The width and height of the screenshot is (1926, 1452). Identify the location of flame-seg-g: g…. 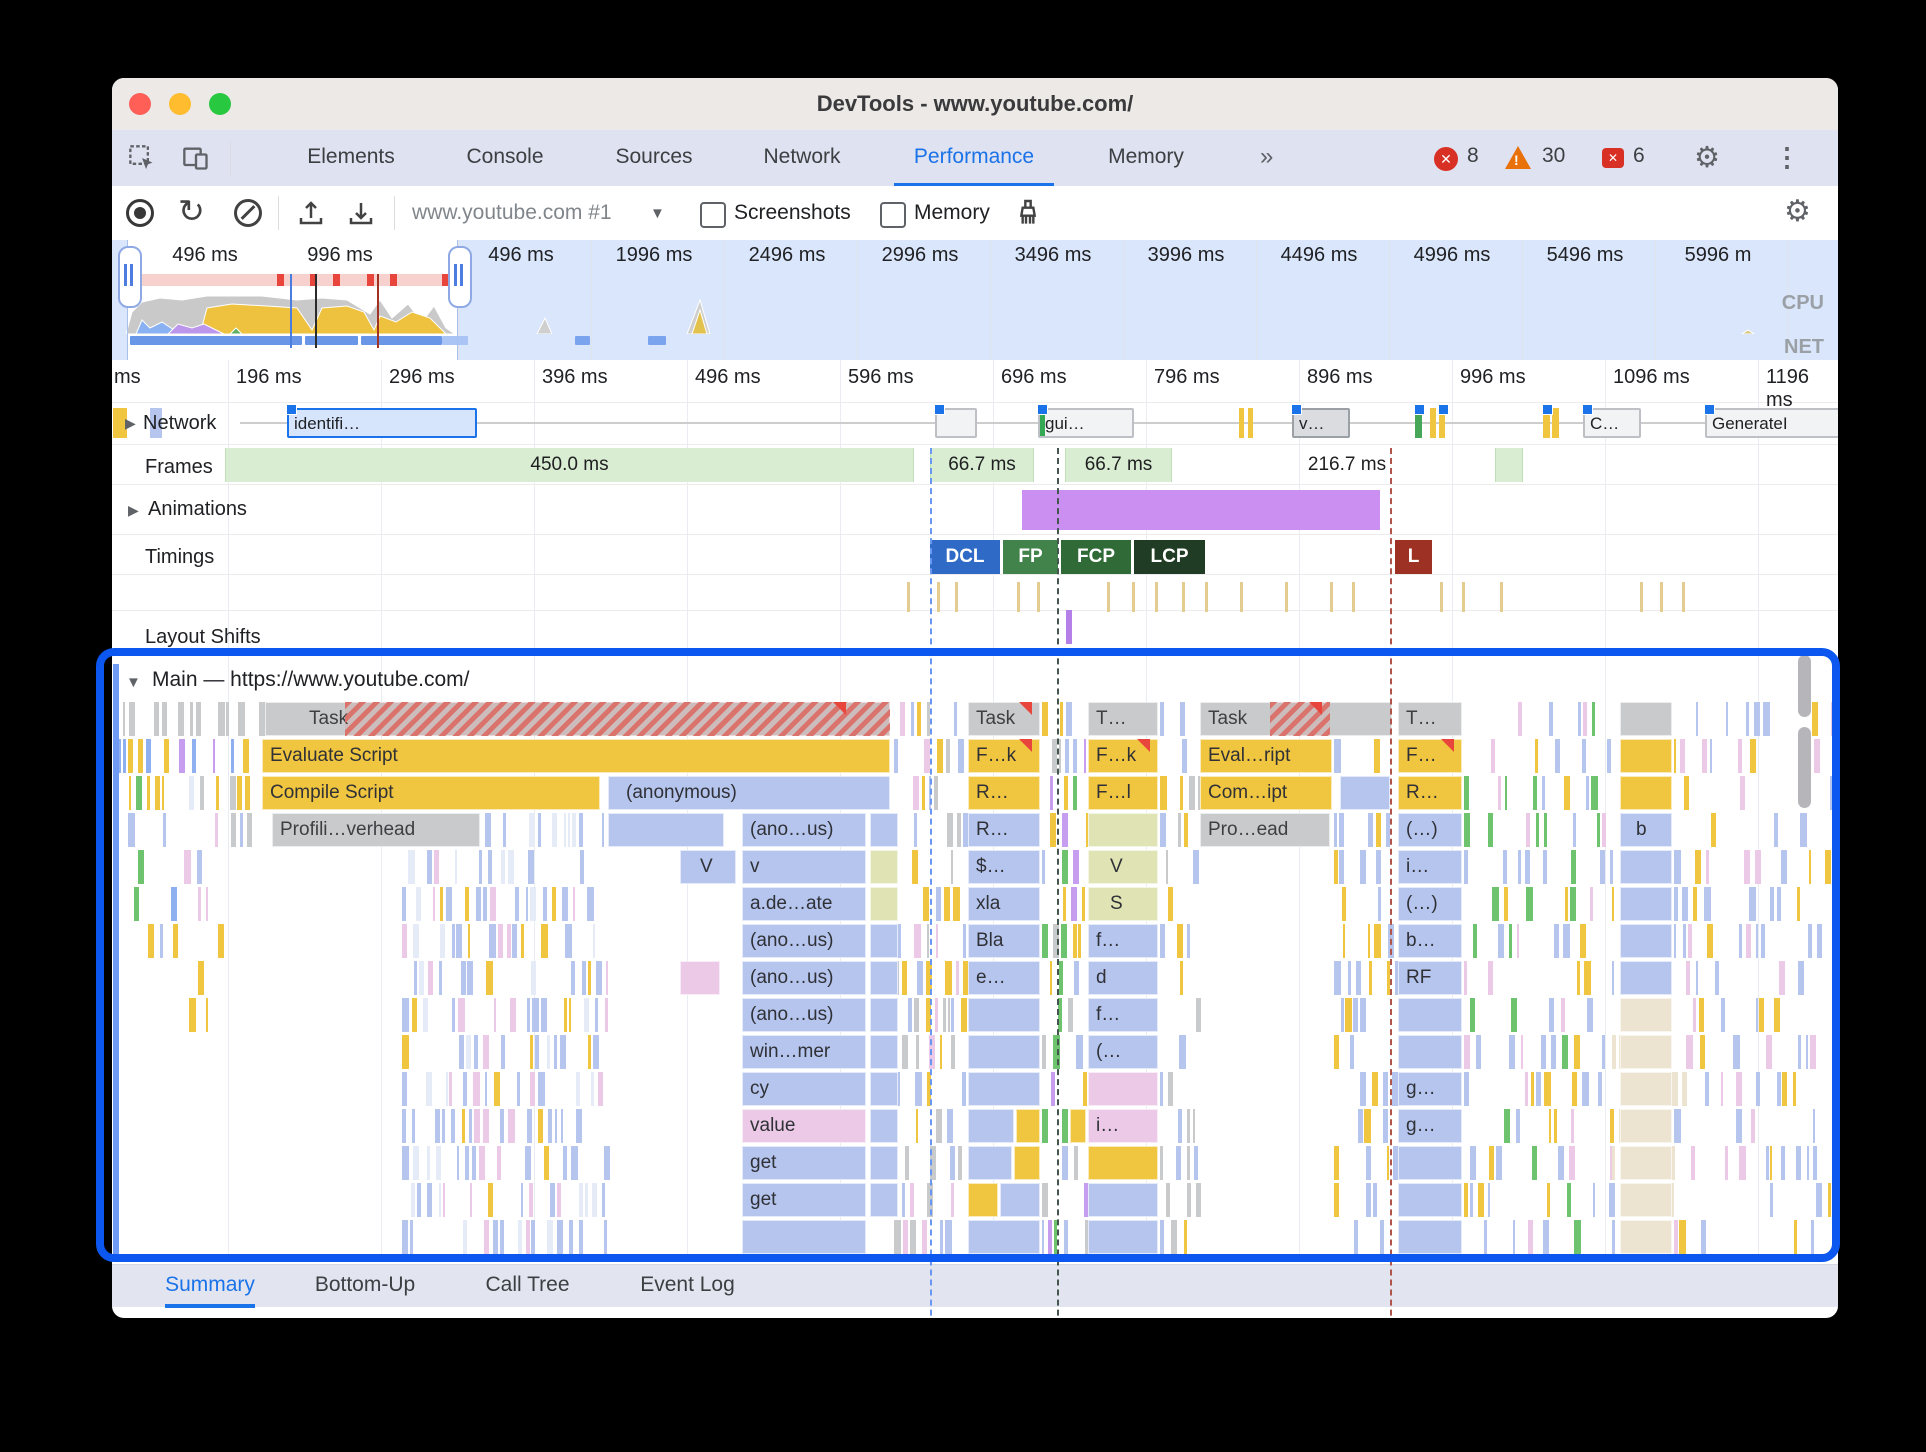
(1430, 1126).